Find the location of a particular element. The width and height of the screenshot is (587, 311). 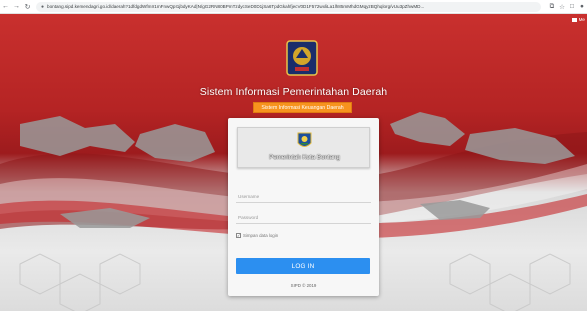

forward-arrow-icon: → is located at coordinates (16, 6).